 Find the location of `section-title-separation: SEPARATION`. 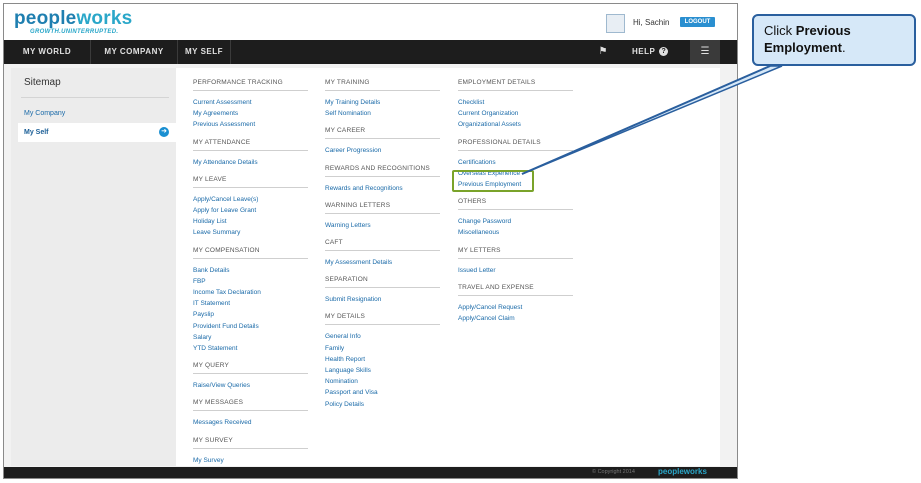

section-title-separation: SEPARATION is located at coordinates (346, 280).